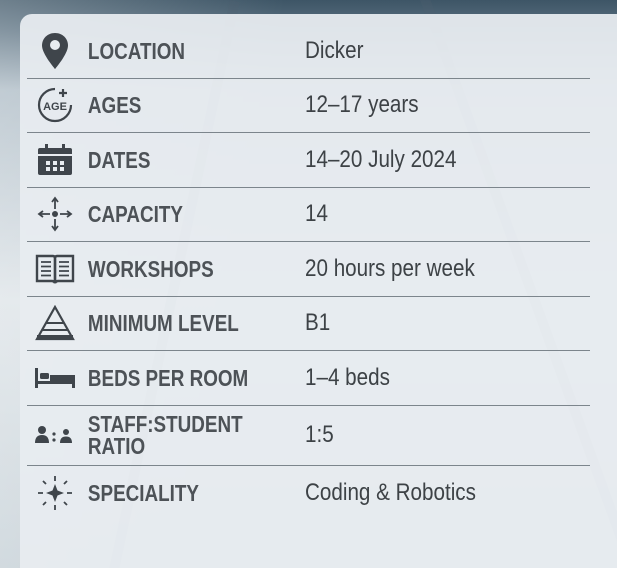  Describe the element at coordinates (136, 50) in the screenshot. I see `location-label: LOCATION` at that location.